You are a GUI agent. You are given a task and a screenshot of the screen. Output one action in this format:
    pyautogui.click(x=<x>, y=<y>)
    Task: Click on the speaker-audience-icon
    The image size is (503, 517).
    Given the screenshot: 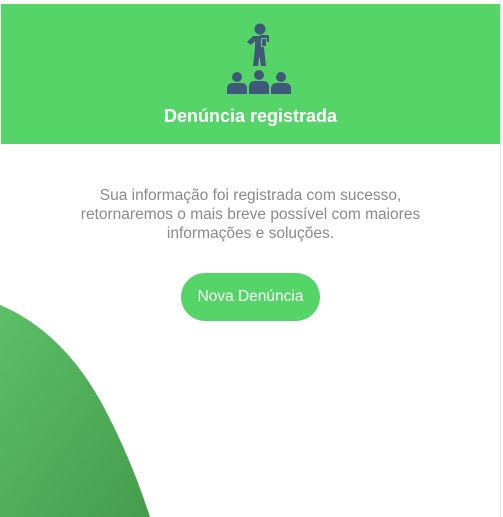 What is the action you would take?
    pyautogui.click(x=259, y=58)
    